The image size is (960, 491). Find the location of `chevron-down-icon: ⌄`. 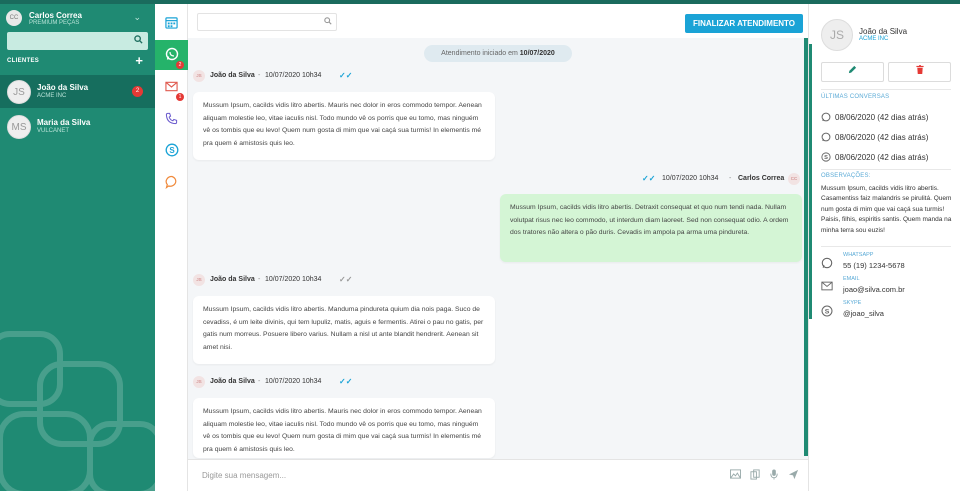

chevron-down-icon: ⌄ is located at coordinates (137, 17).